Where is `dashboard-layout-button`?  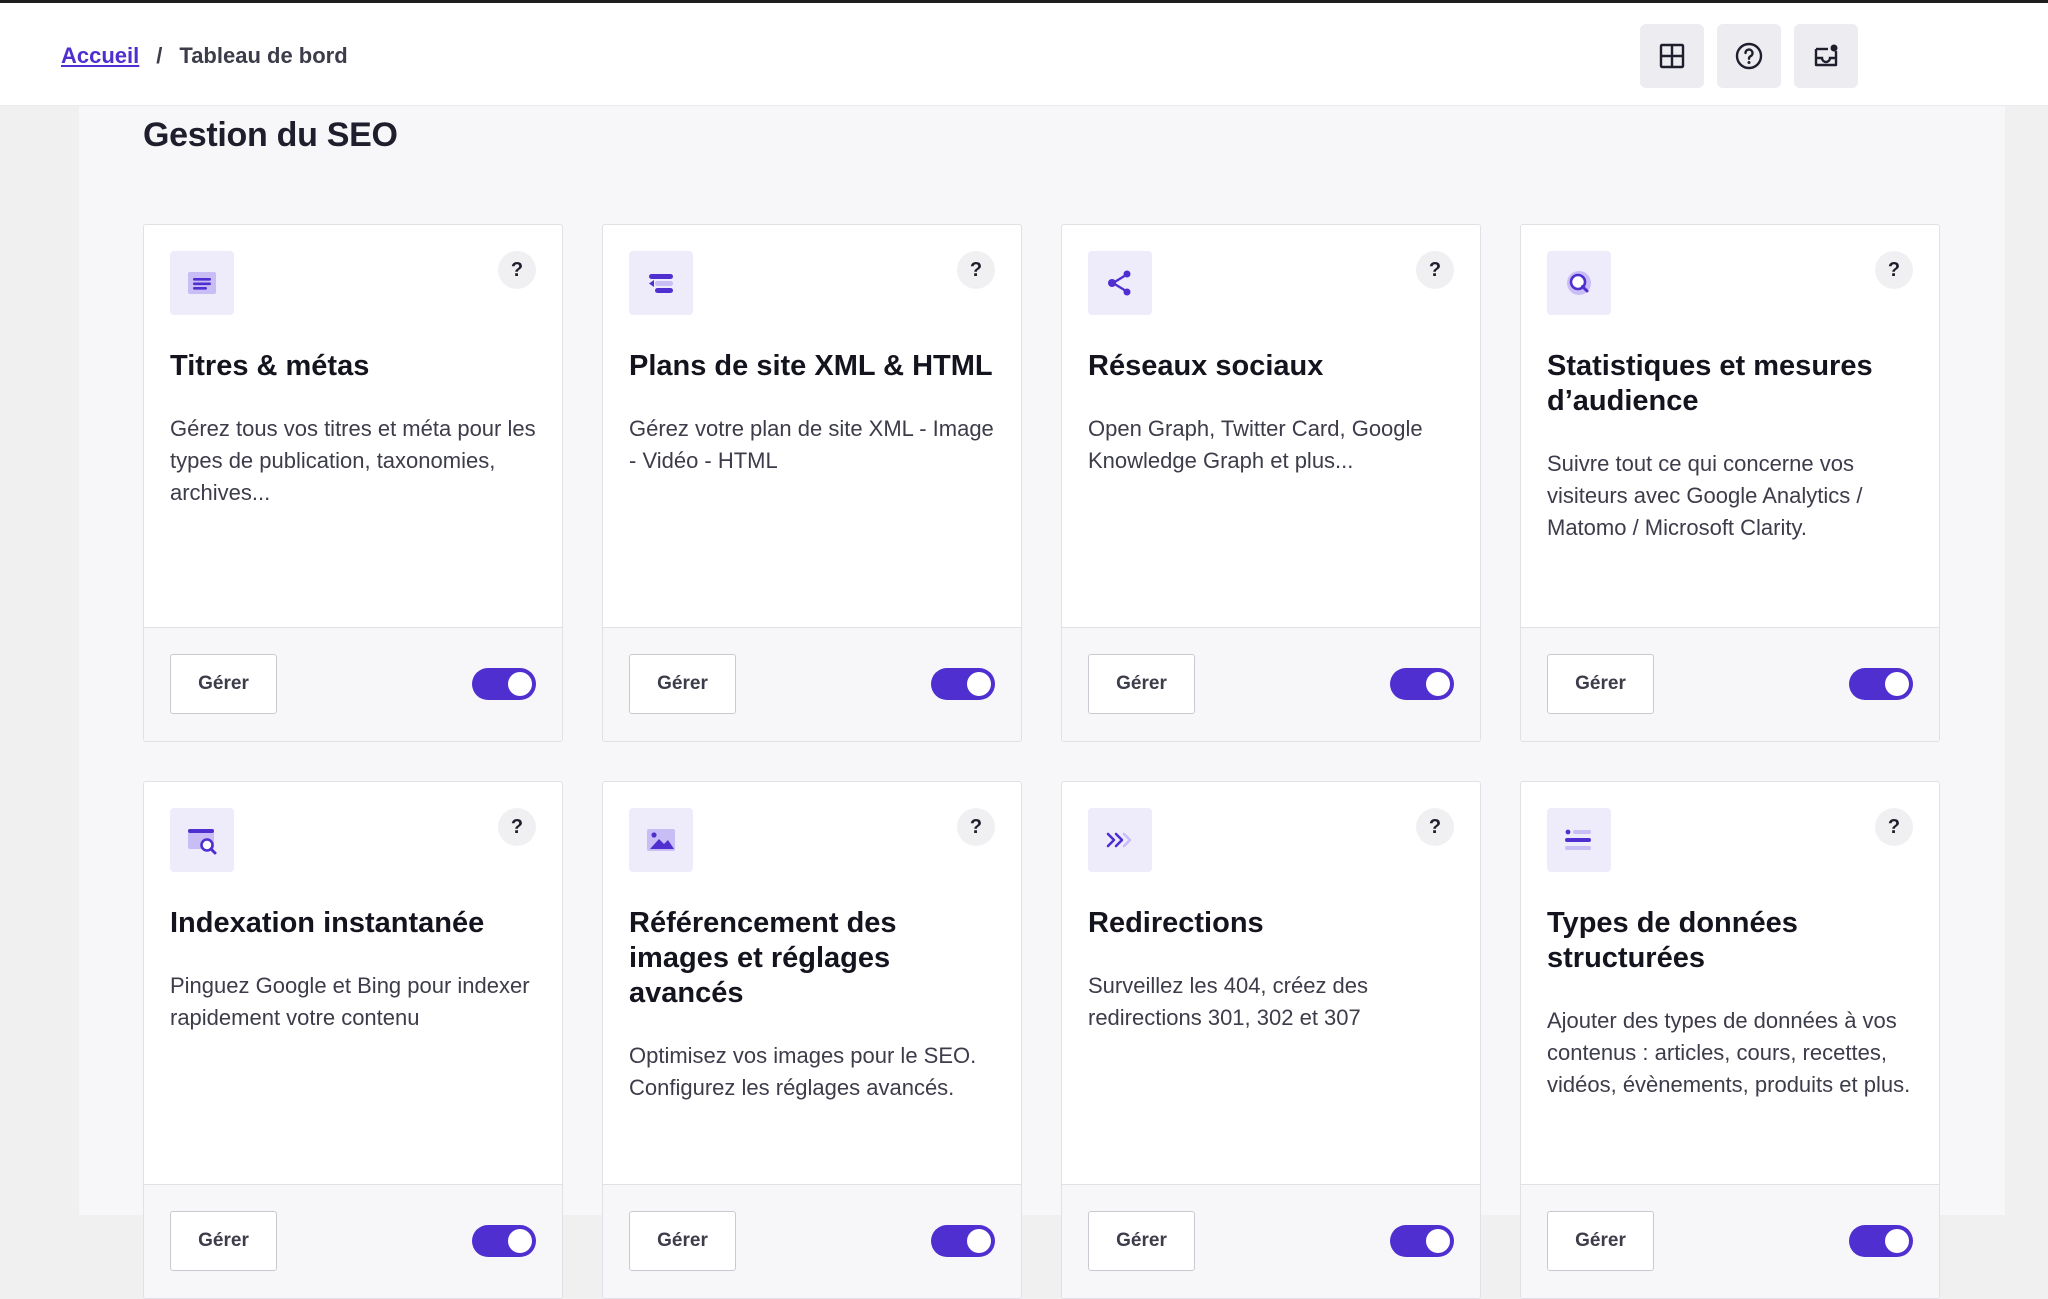
dashboard-layout-button is located at coordinates (1672, 56).